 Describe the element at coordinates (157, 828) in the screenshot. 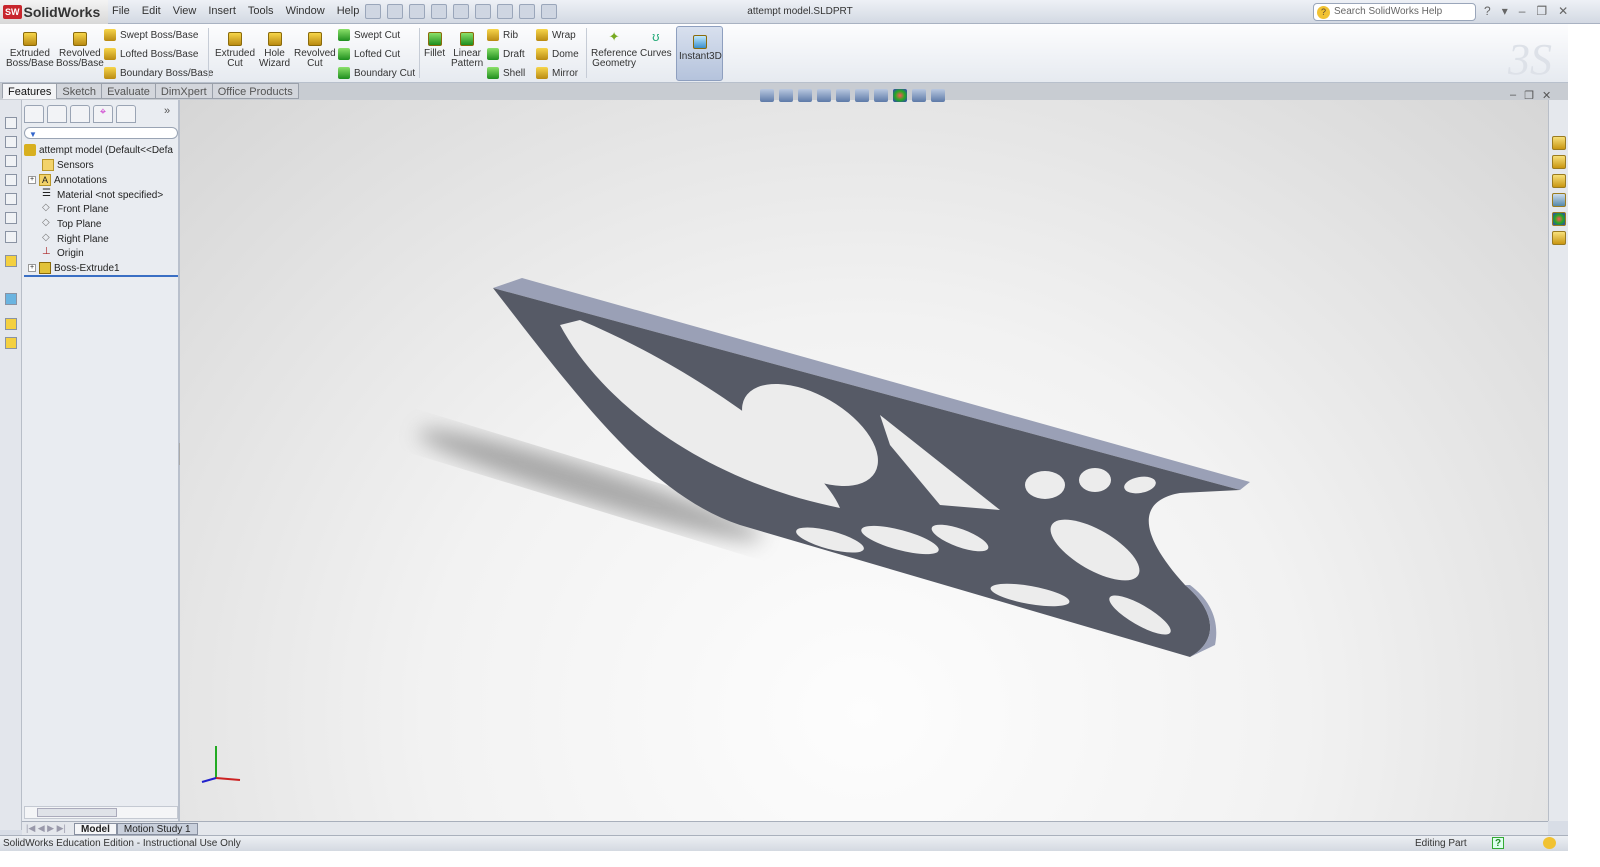

I see `tab-motion-study-1: Motion Study 1` at that location.